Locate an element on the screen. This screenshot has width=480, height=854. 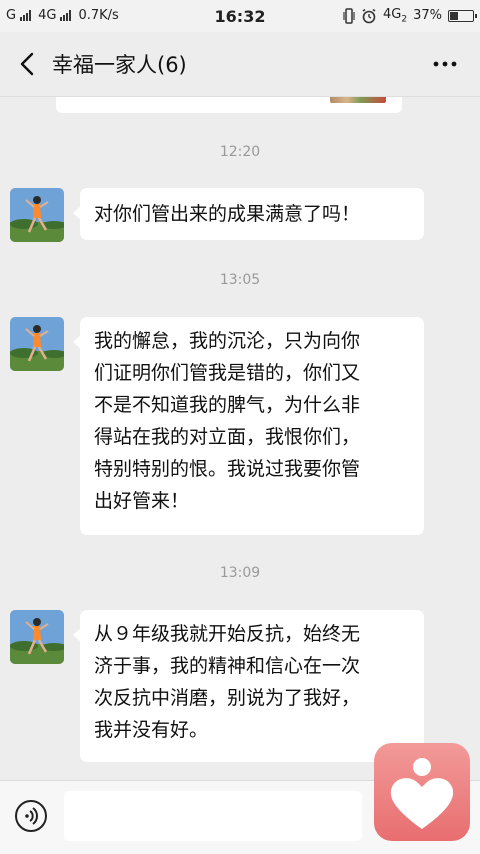
network-type: 4G2 is located at coordinates (395, 16).